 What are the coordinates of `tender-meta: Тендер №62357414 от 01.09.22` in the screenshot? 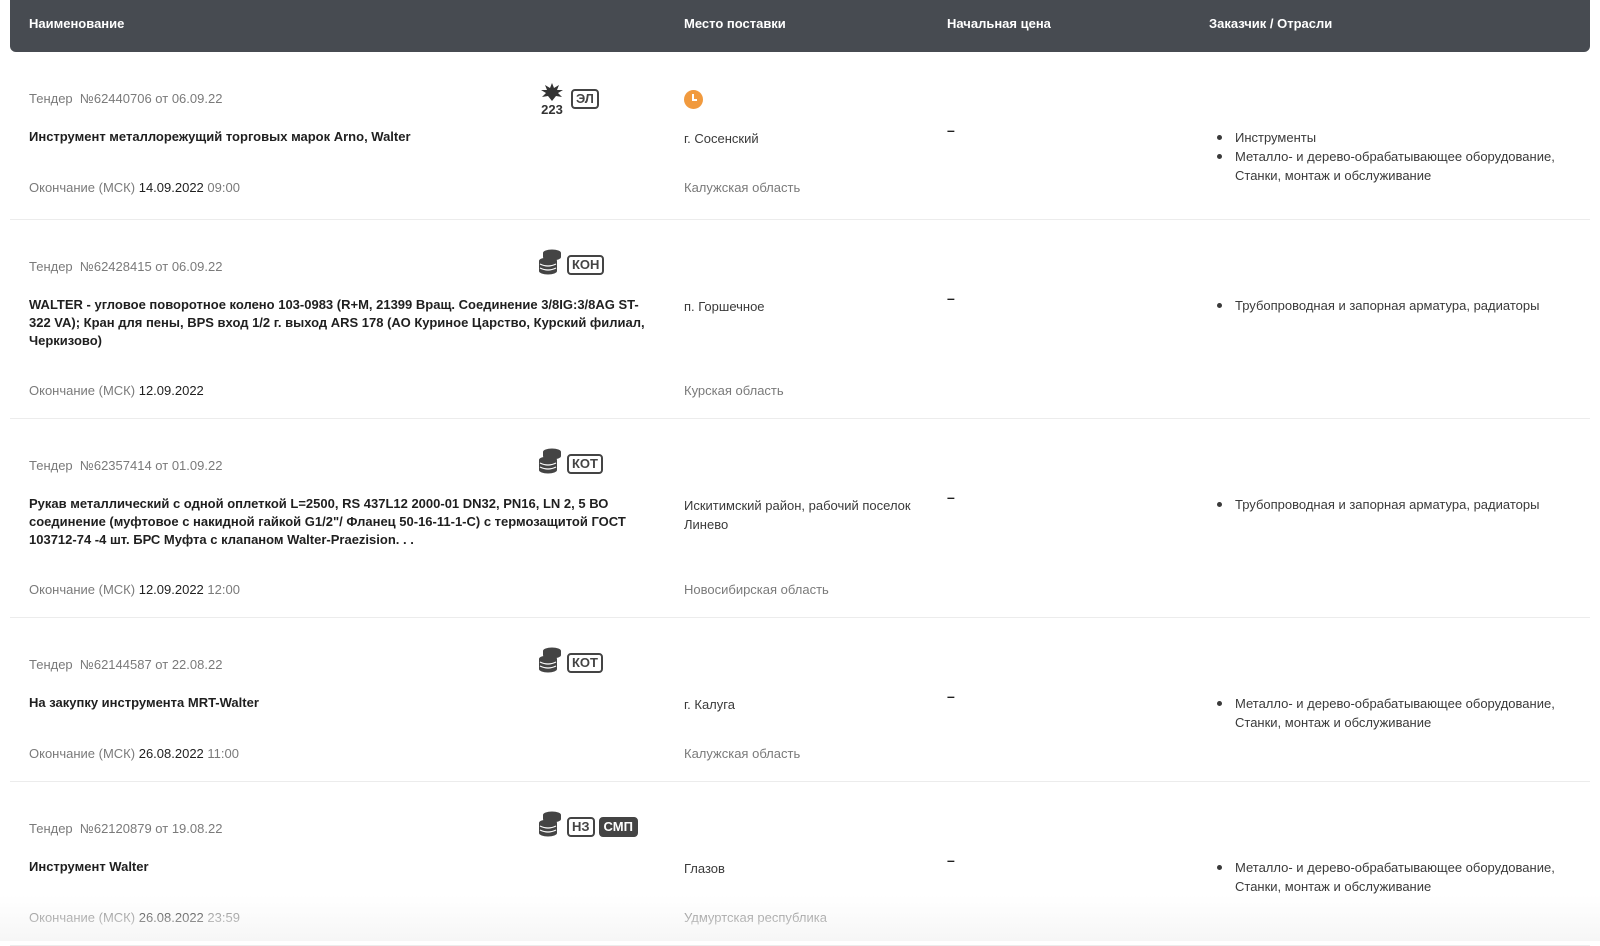 It's located at (125, 465).